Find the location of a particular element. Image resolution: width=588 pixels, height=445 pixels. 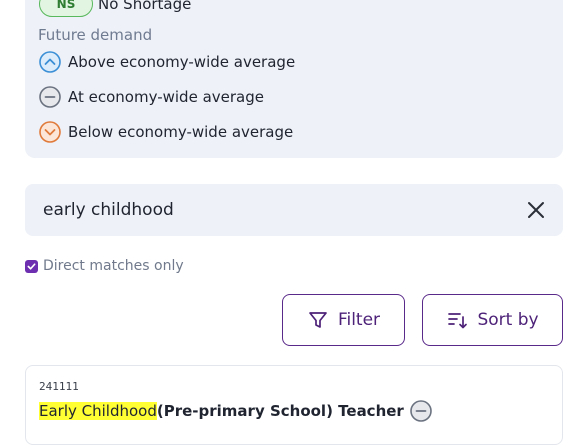

sort-button: Sort by is located at coordinates (492, 320).